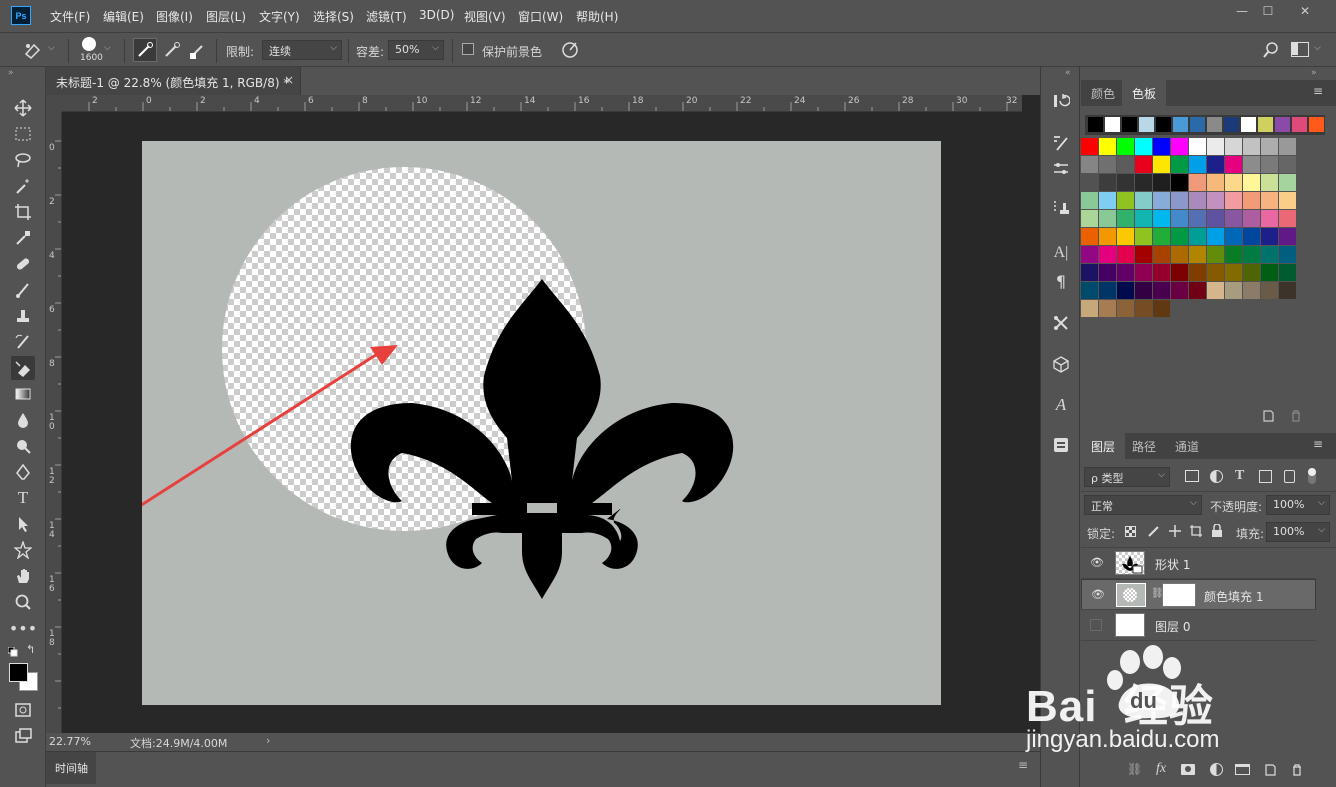 Image resolution: width=1336 pixels, height=787 pixels. I want to click on magic-wand-tool-icon, so click(23, 186).